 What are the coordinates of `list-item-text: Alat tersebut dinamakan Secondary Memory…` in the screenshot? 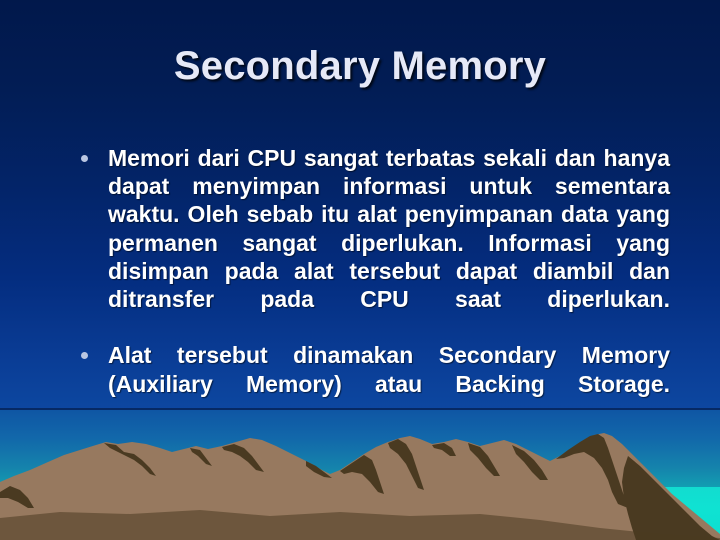 It's located at (389, 369).